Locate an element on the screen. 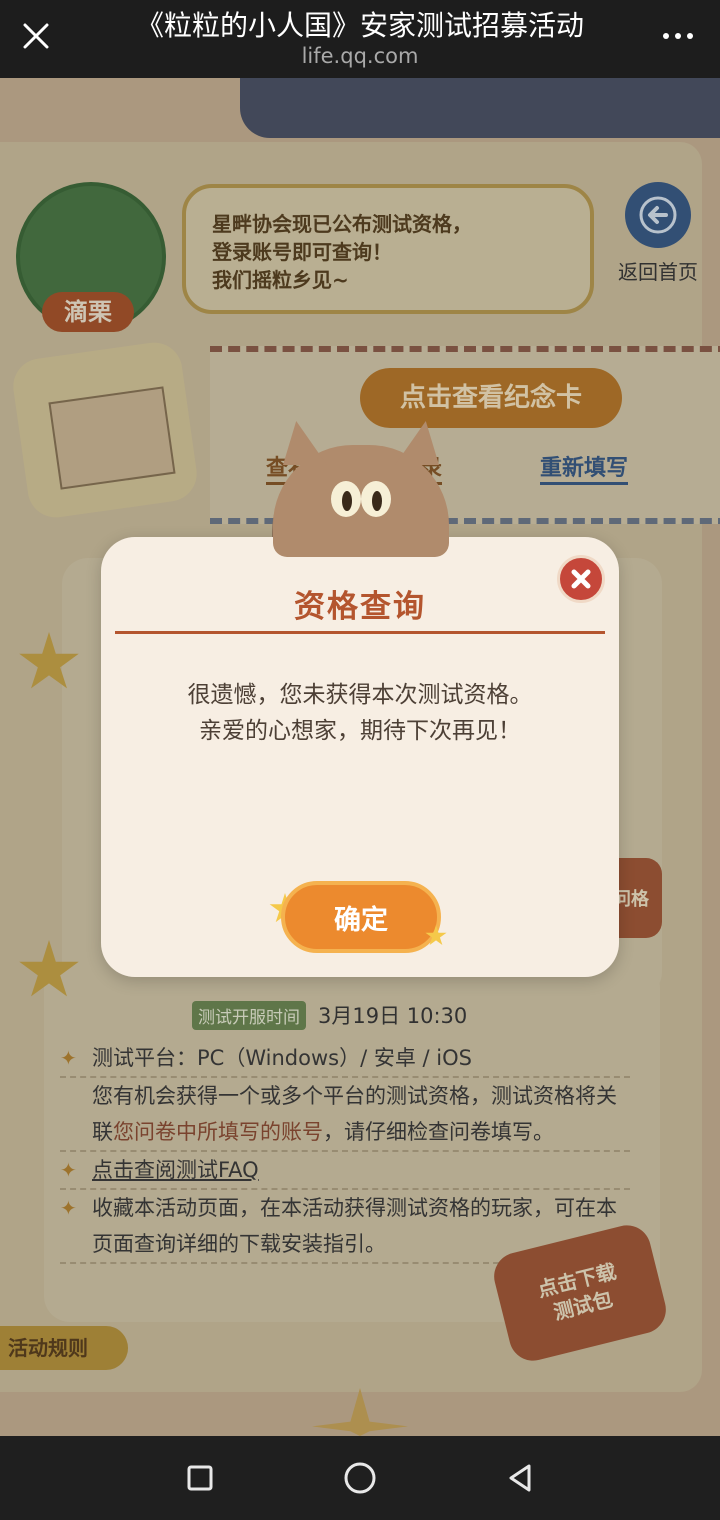 This screenshot has height=1520, width=720. close-icon is located at coordinates (581, 579).